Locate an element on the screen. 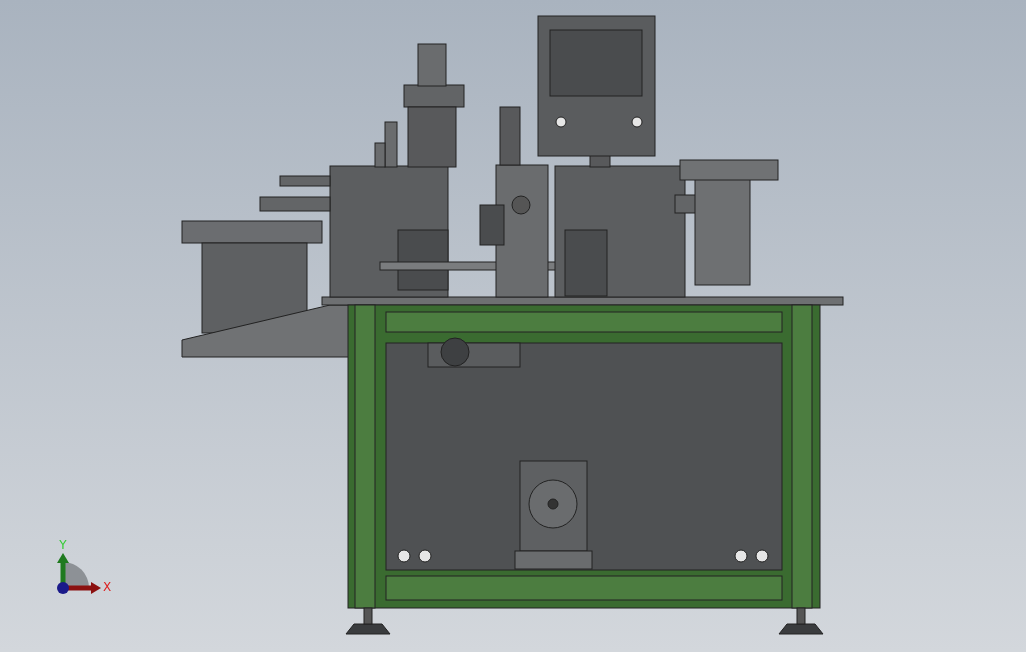 The width and height of the screenshot is (1026, 652). axis-label: X is located at coordinates (107, 586).